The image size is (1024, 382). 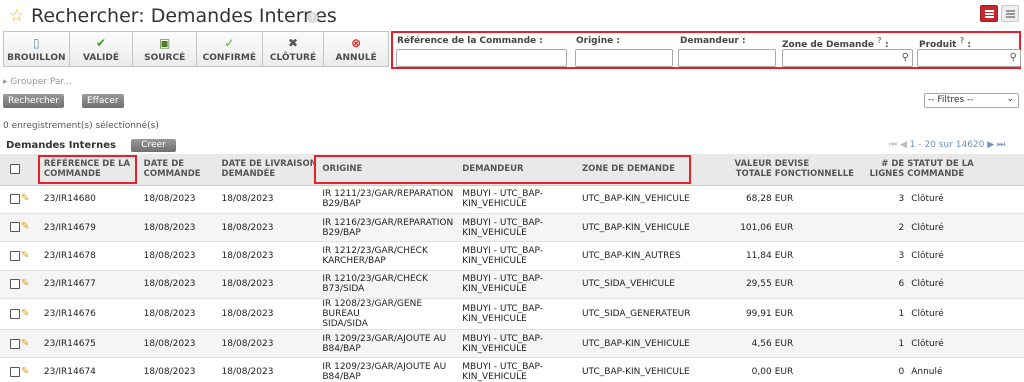 What do you see at coordinates (15, 169) in the screenshot?
I see `select-all-checkbox` at bounding box center [15, 169].